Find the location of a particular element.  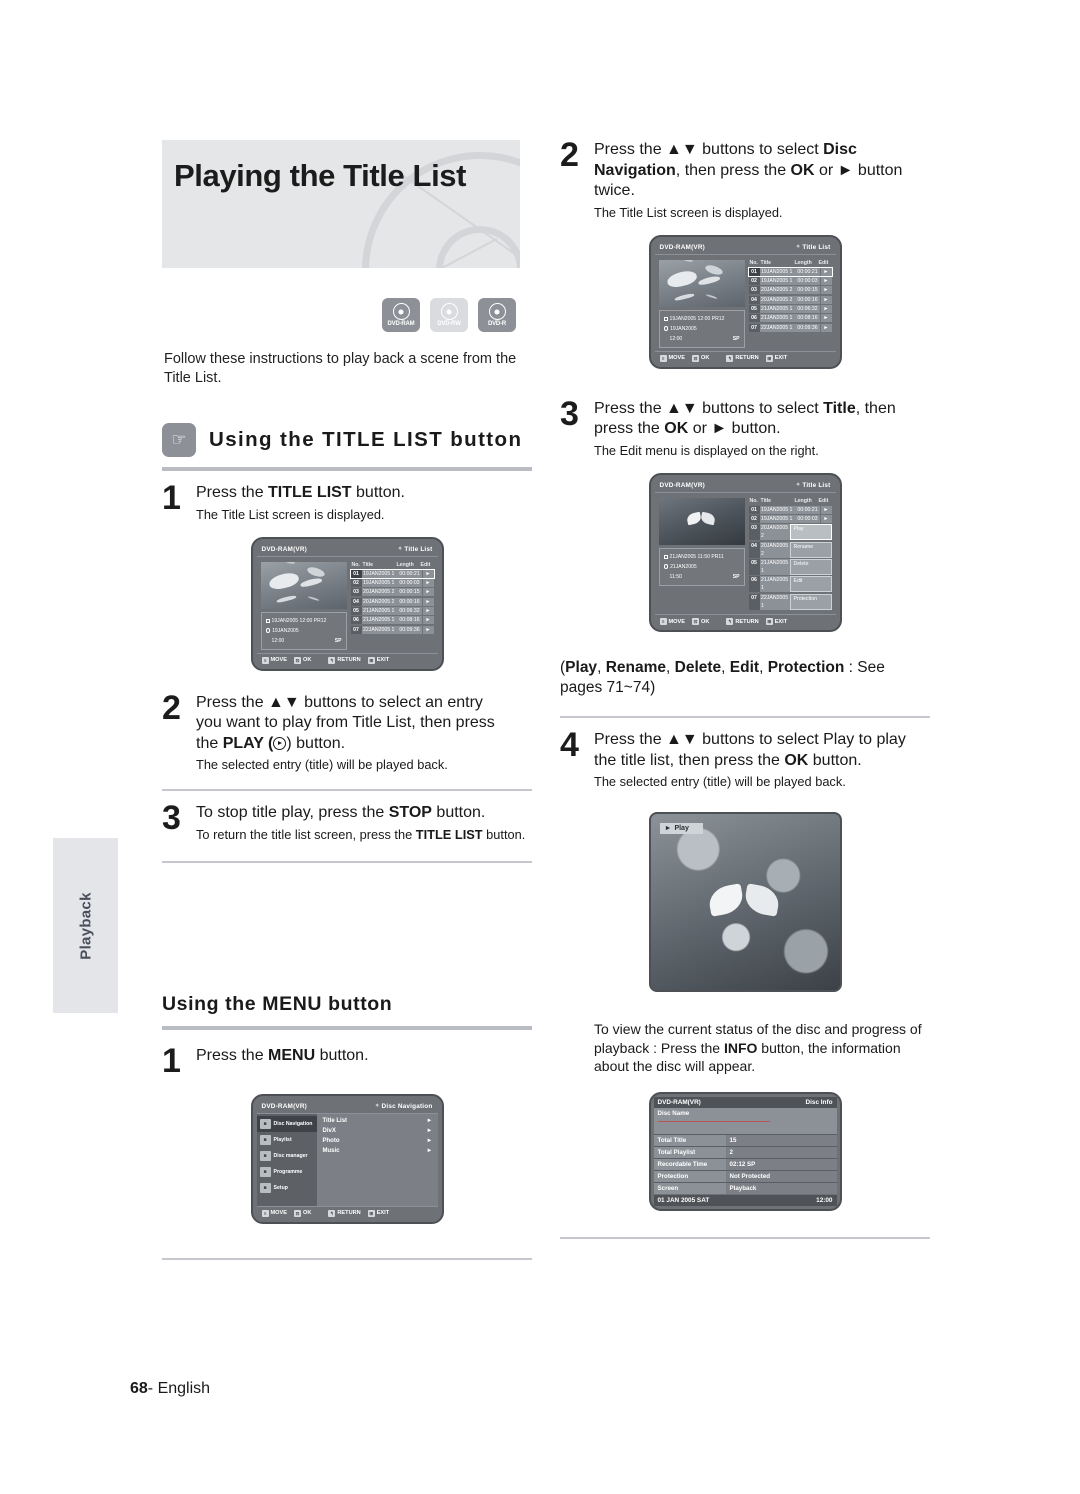

table-row: 04 20JAN2005 2 Rename is located at coordinates (790, 549).